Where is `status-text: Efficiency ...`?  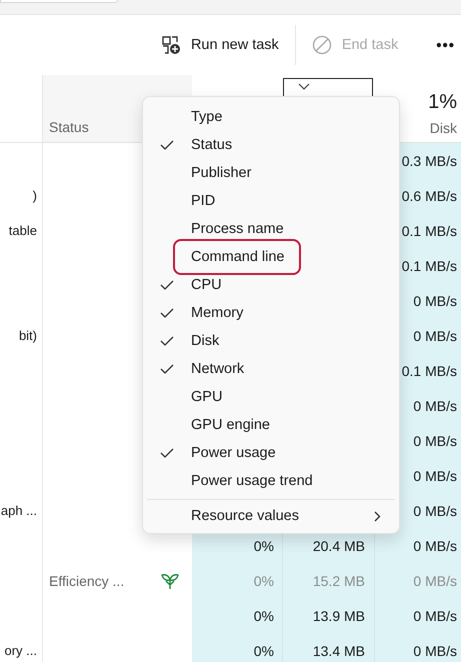
status-text: Efficiency ... is located at coordinates (86, 580).